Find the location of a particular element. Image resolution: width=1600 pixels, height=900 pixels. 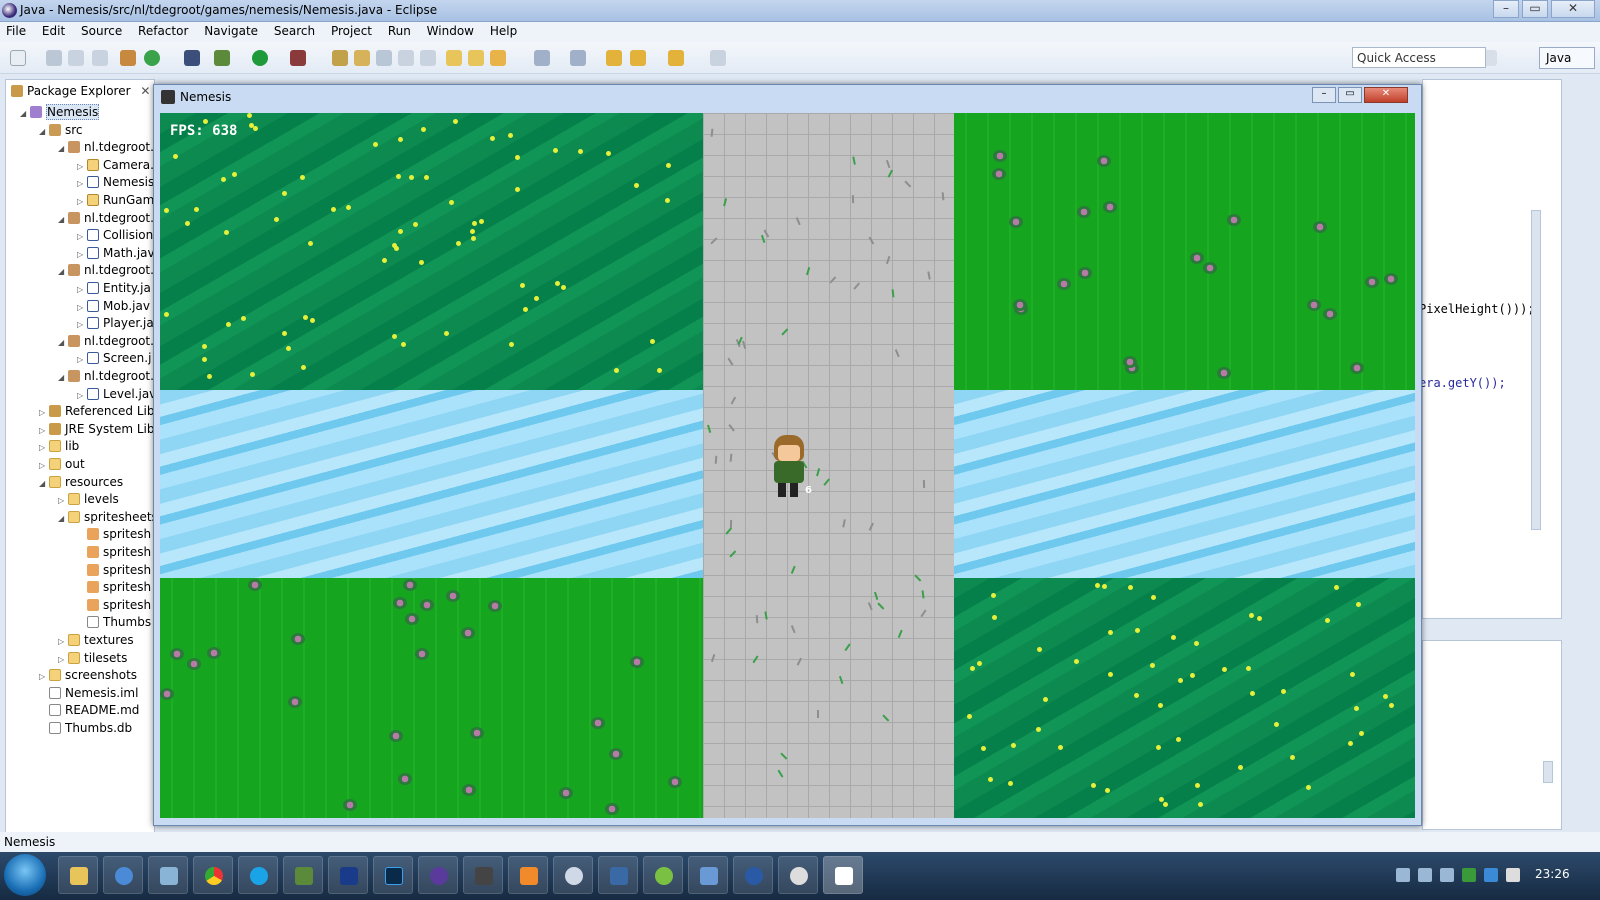

taskbar-intellij is located at coordinates (483, 875).